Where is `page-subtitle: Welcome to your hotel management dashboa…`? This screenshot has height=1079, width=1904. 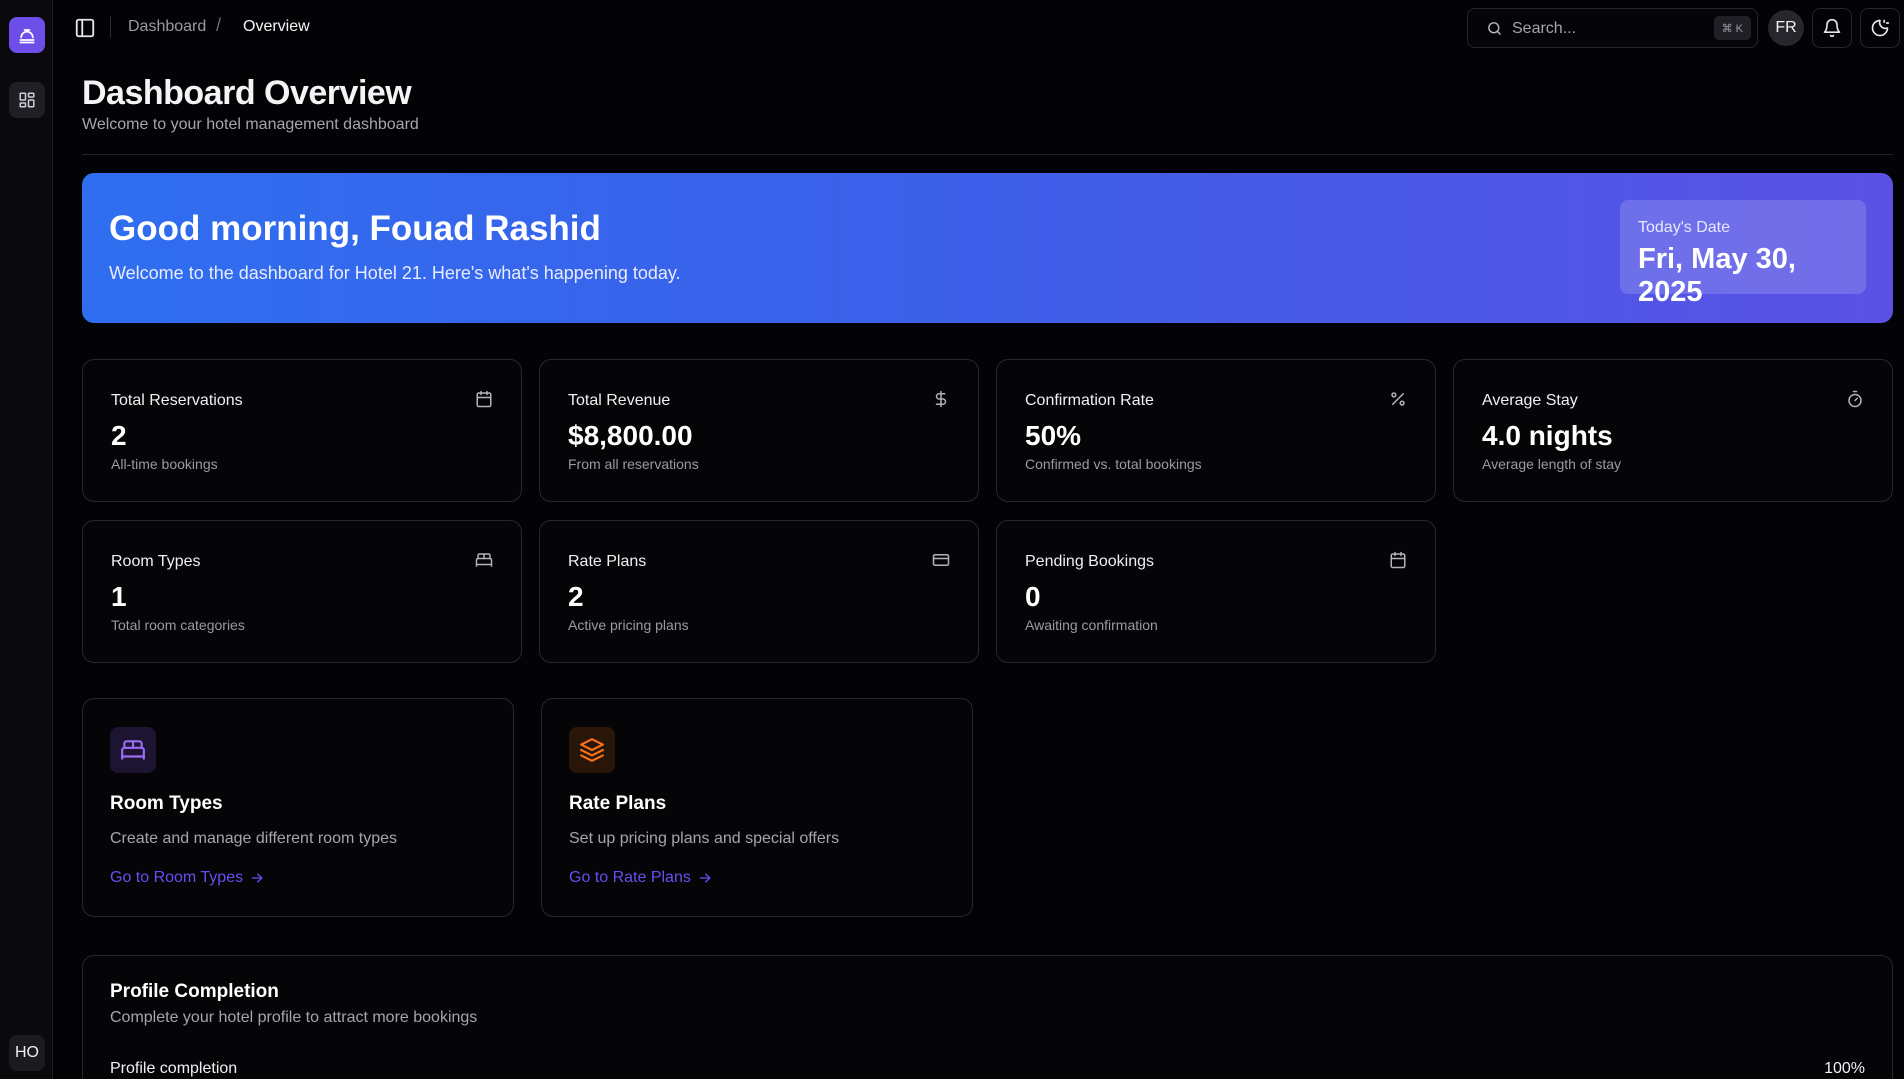 page-subtitle: Welcome to your hotel management dashboa… is located at coordinates (250, 124).